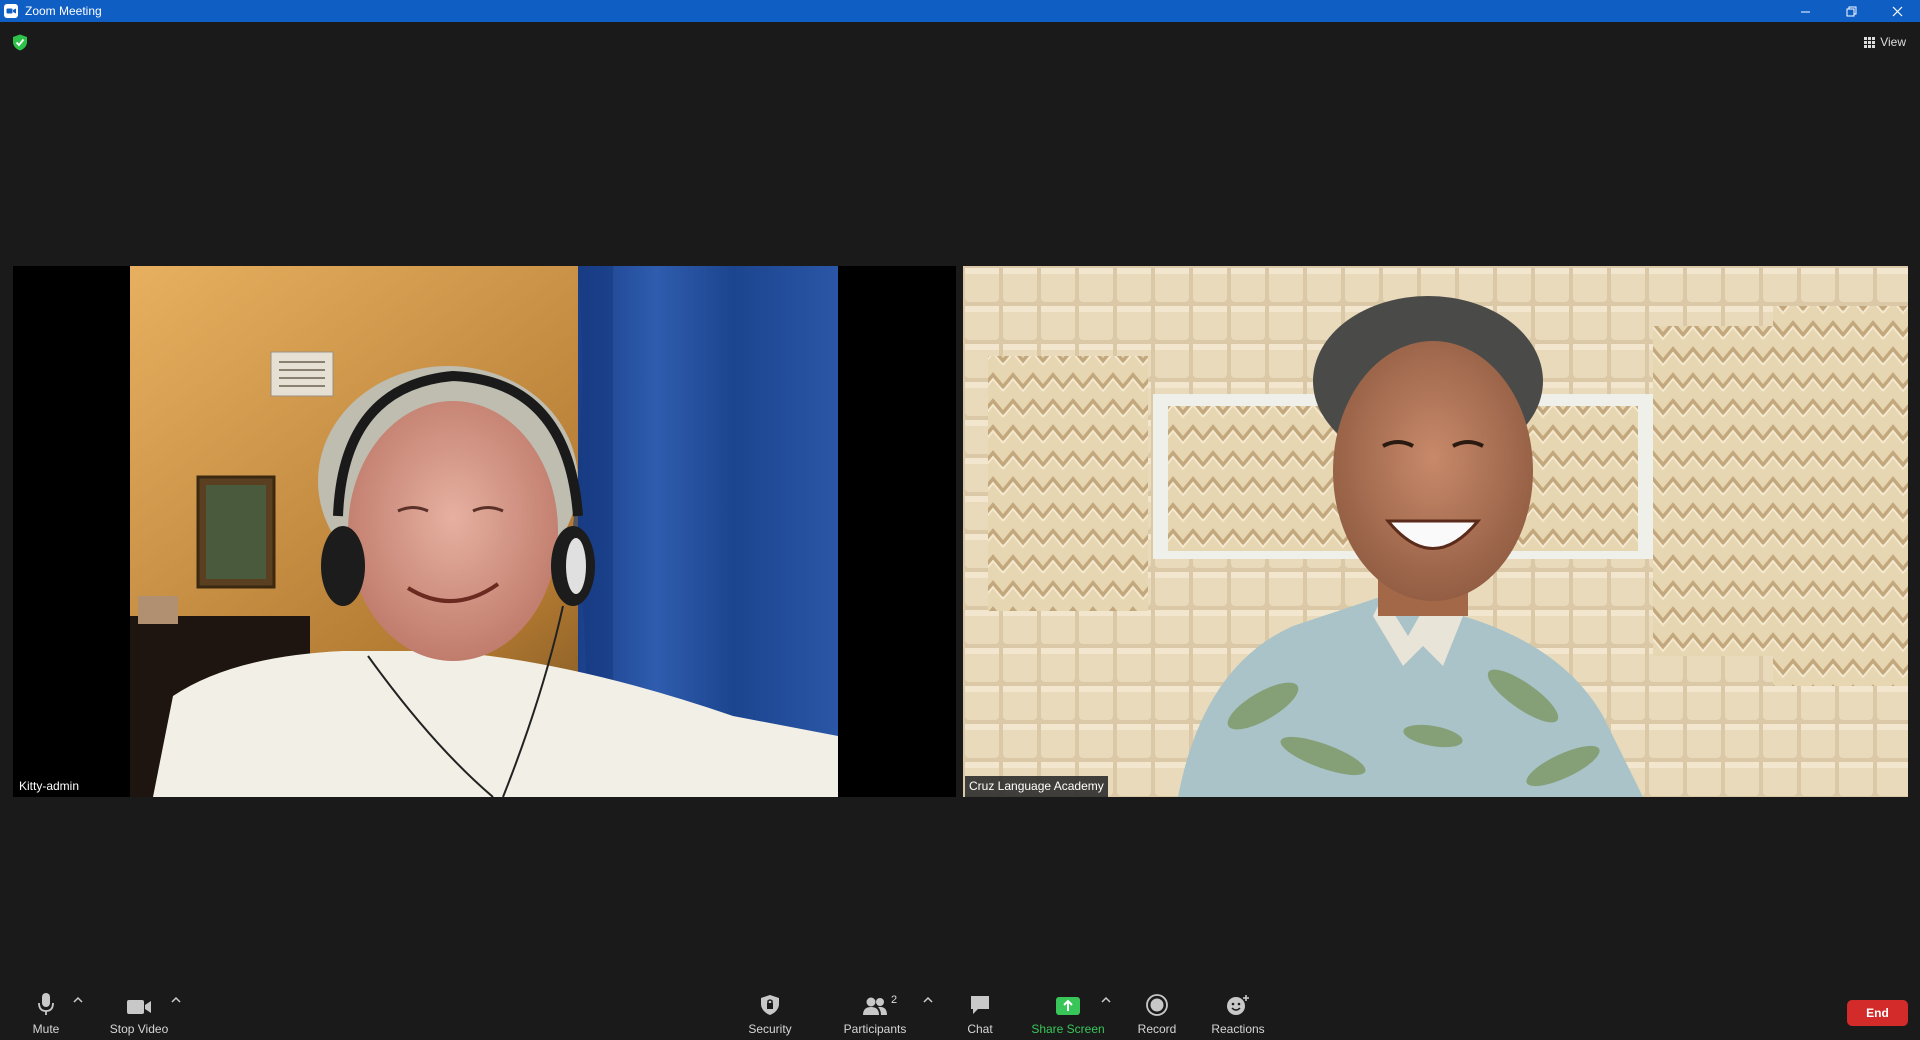 This screenshot has width=1920, height=1040. I want to click on close-icon, so click(1897, 11).